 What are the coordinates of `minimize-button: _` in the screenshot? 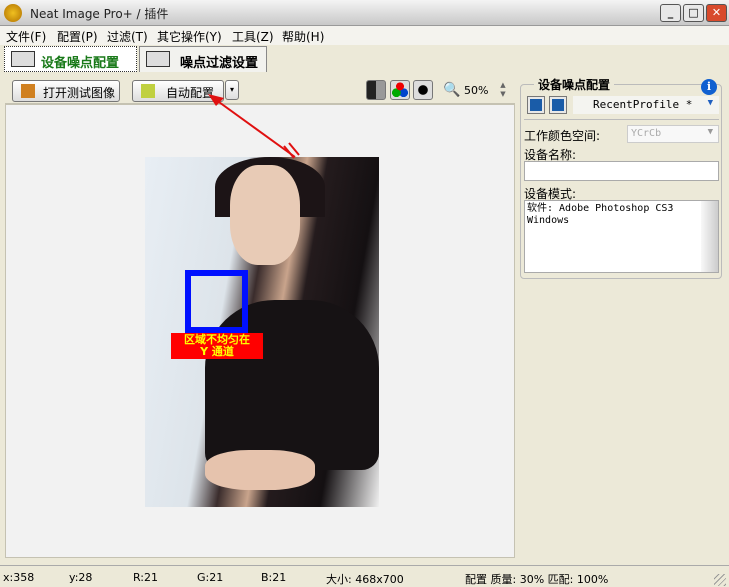 It's located at (670, 13).